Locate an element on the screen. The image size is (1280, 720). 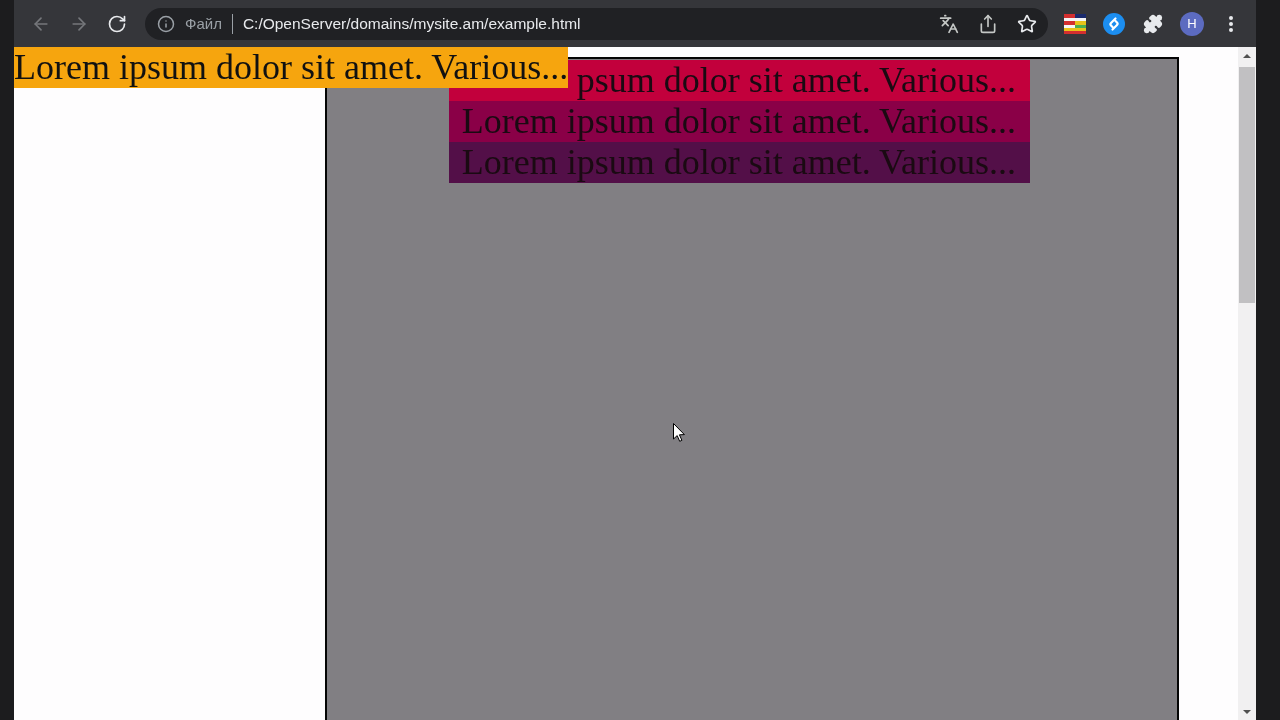
translate-icon is located at coordinates (949, 23).